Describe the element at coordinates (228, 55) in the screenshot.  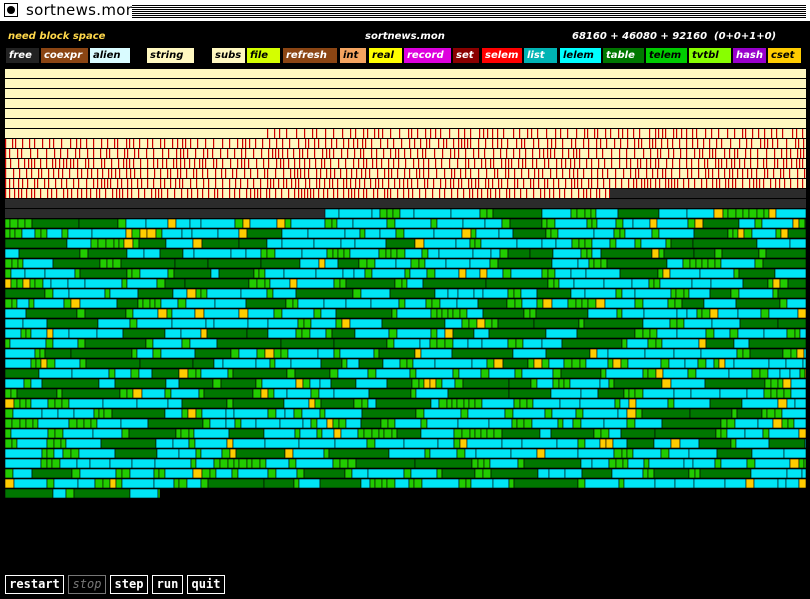
I see `legend-subs: subs` at that location.